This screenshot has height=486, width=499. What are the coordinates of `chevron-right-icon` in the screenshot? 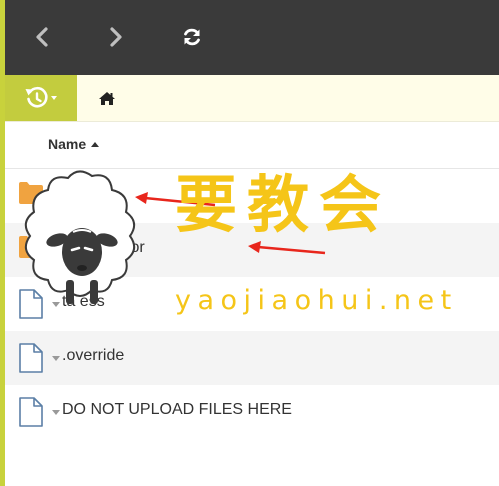 It's located at (116, 37).